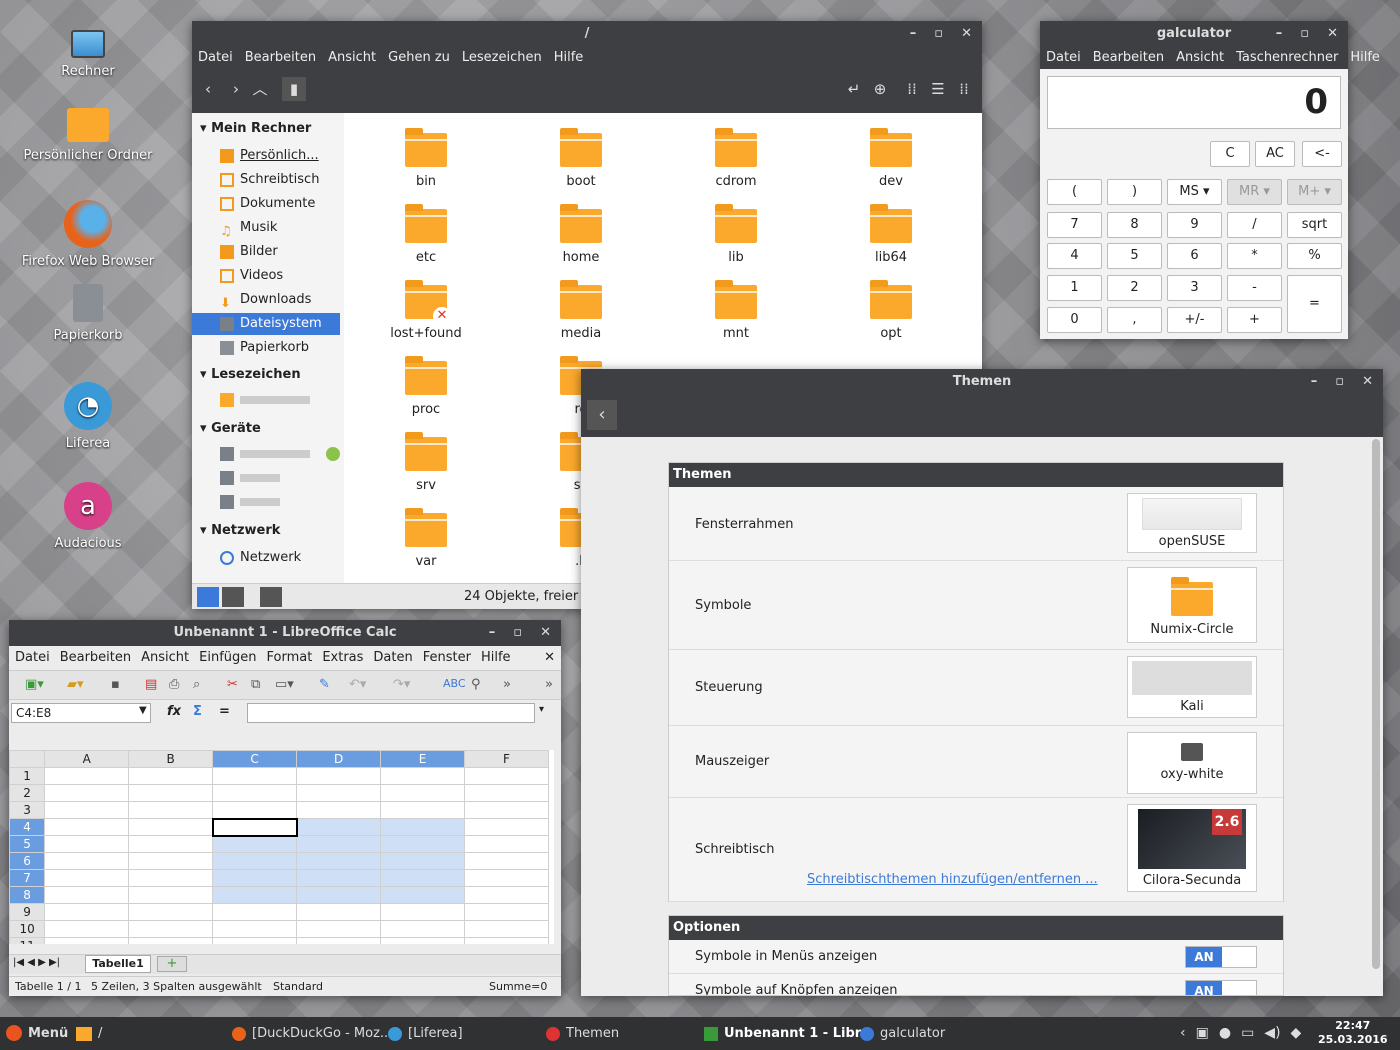 The image size is (1400, 1050). I want to click on tree-toggle-icon, so click(233, 597).